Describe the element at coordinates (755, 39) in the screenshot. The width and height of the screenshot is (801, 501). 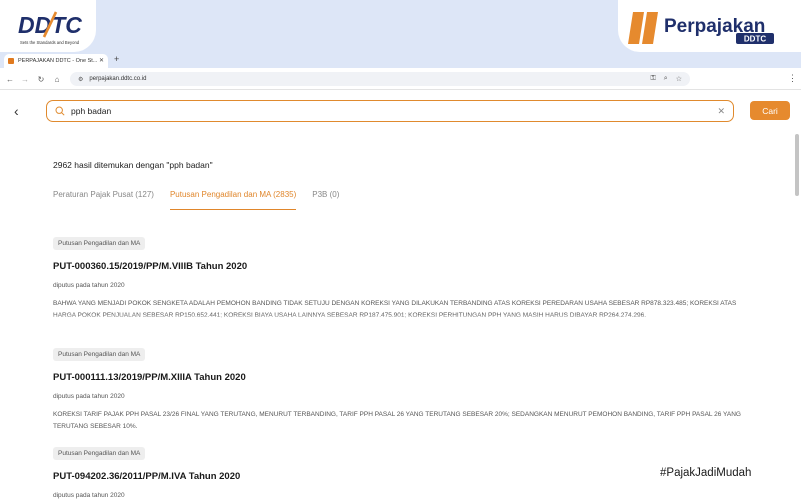
I see `perpajakan-ddtc-badge: DDTC` at that location.